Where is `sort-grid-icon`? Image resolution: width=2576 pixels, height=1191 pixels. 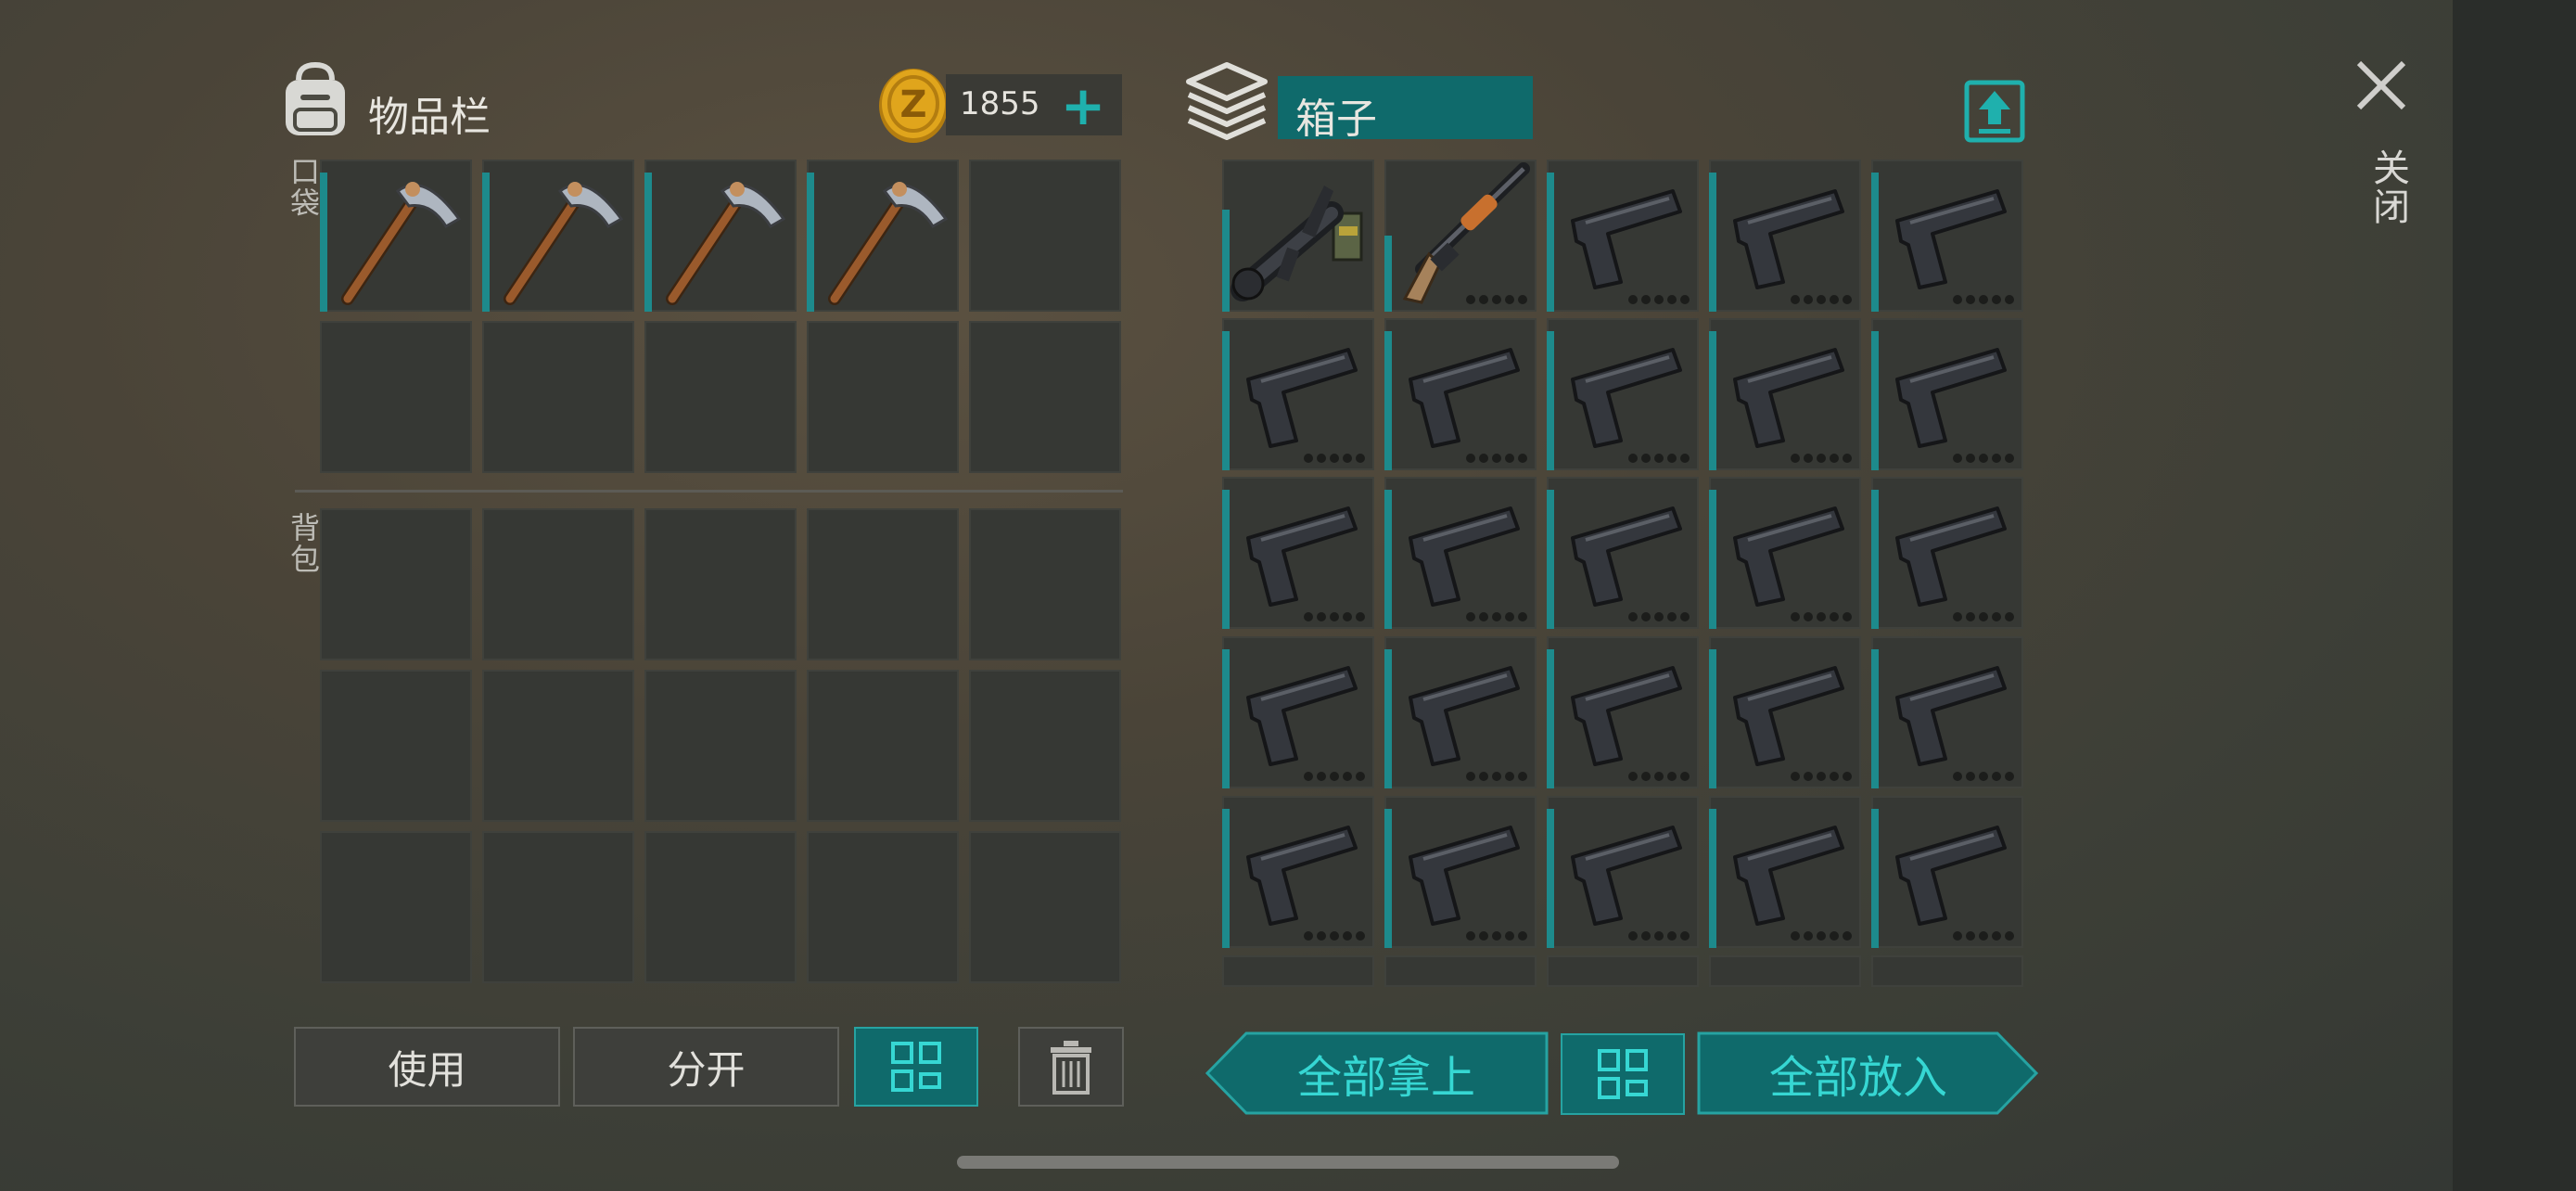 sort-grid-icon is located at coordinates (916, 1067).